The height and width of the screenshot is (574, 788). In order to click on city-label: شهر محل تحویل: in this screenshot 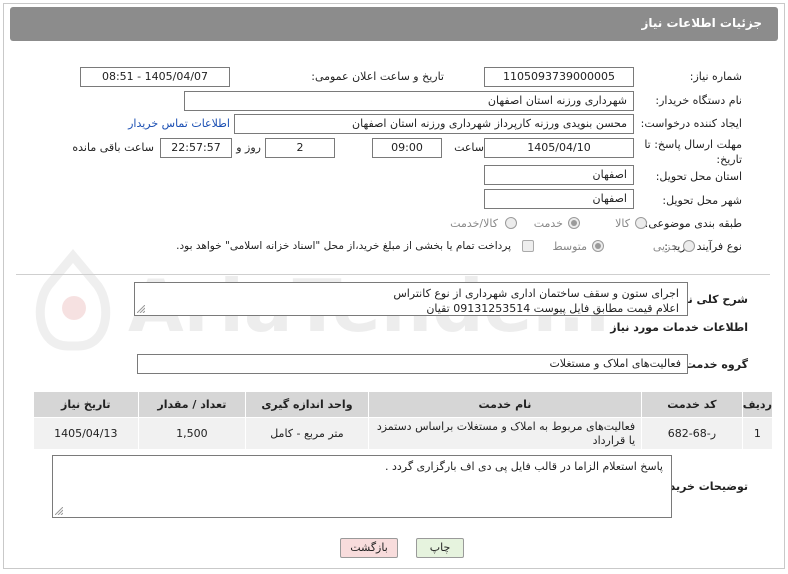, I will do `click(702, 200)`.